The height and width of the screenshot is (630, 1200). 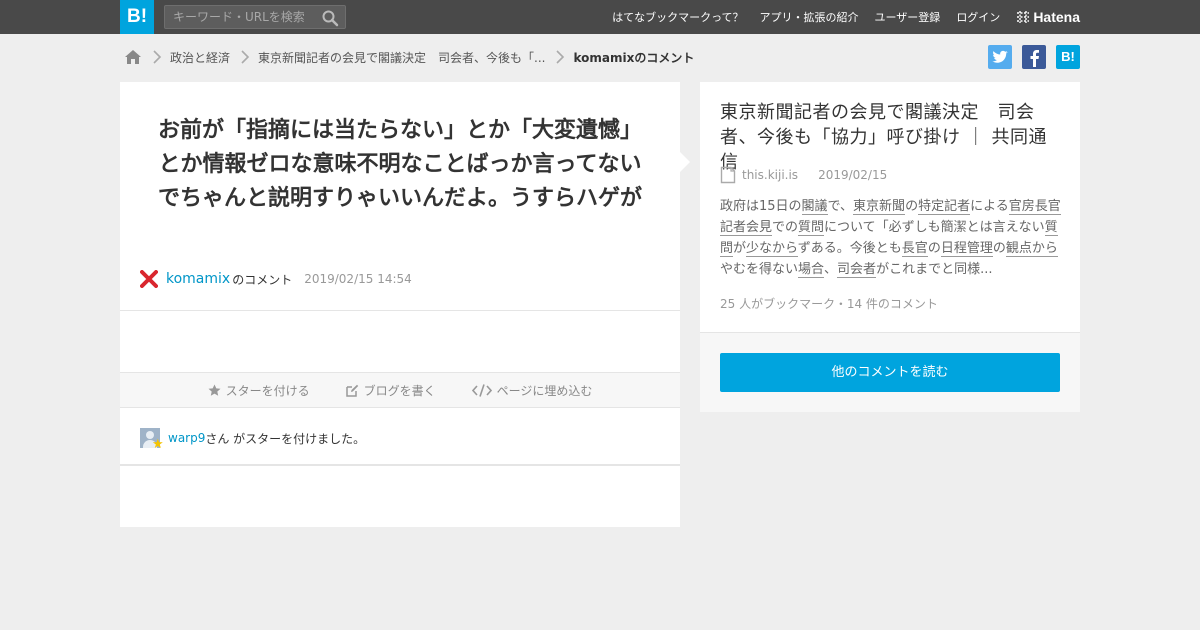 I want to click on facebook-share-button, so click(x=1034, y=57).